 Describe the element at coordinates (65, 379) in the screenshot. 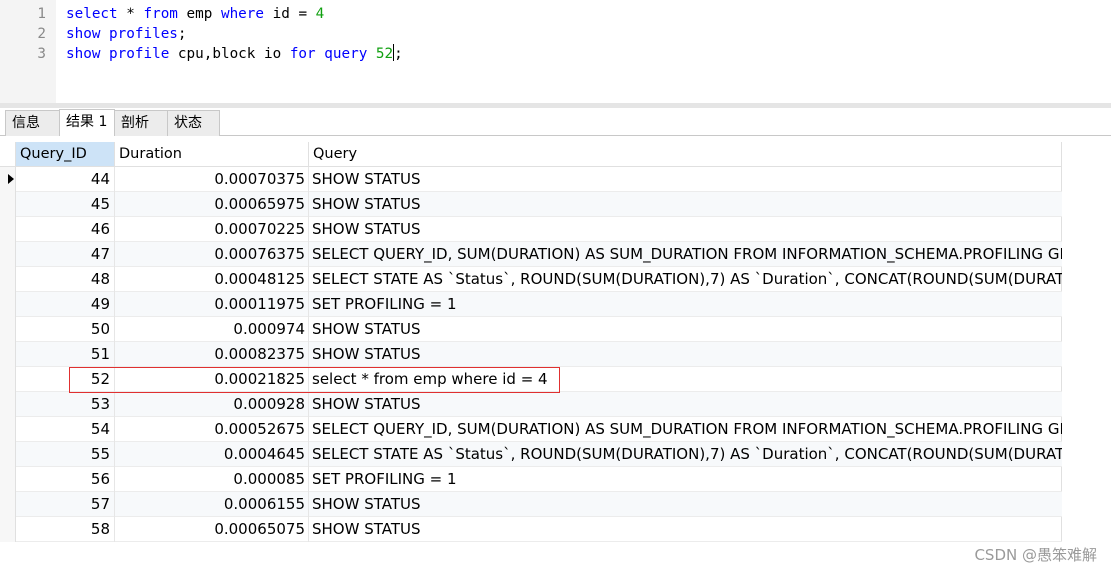

I see `cell-query-id: 52` at that location.